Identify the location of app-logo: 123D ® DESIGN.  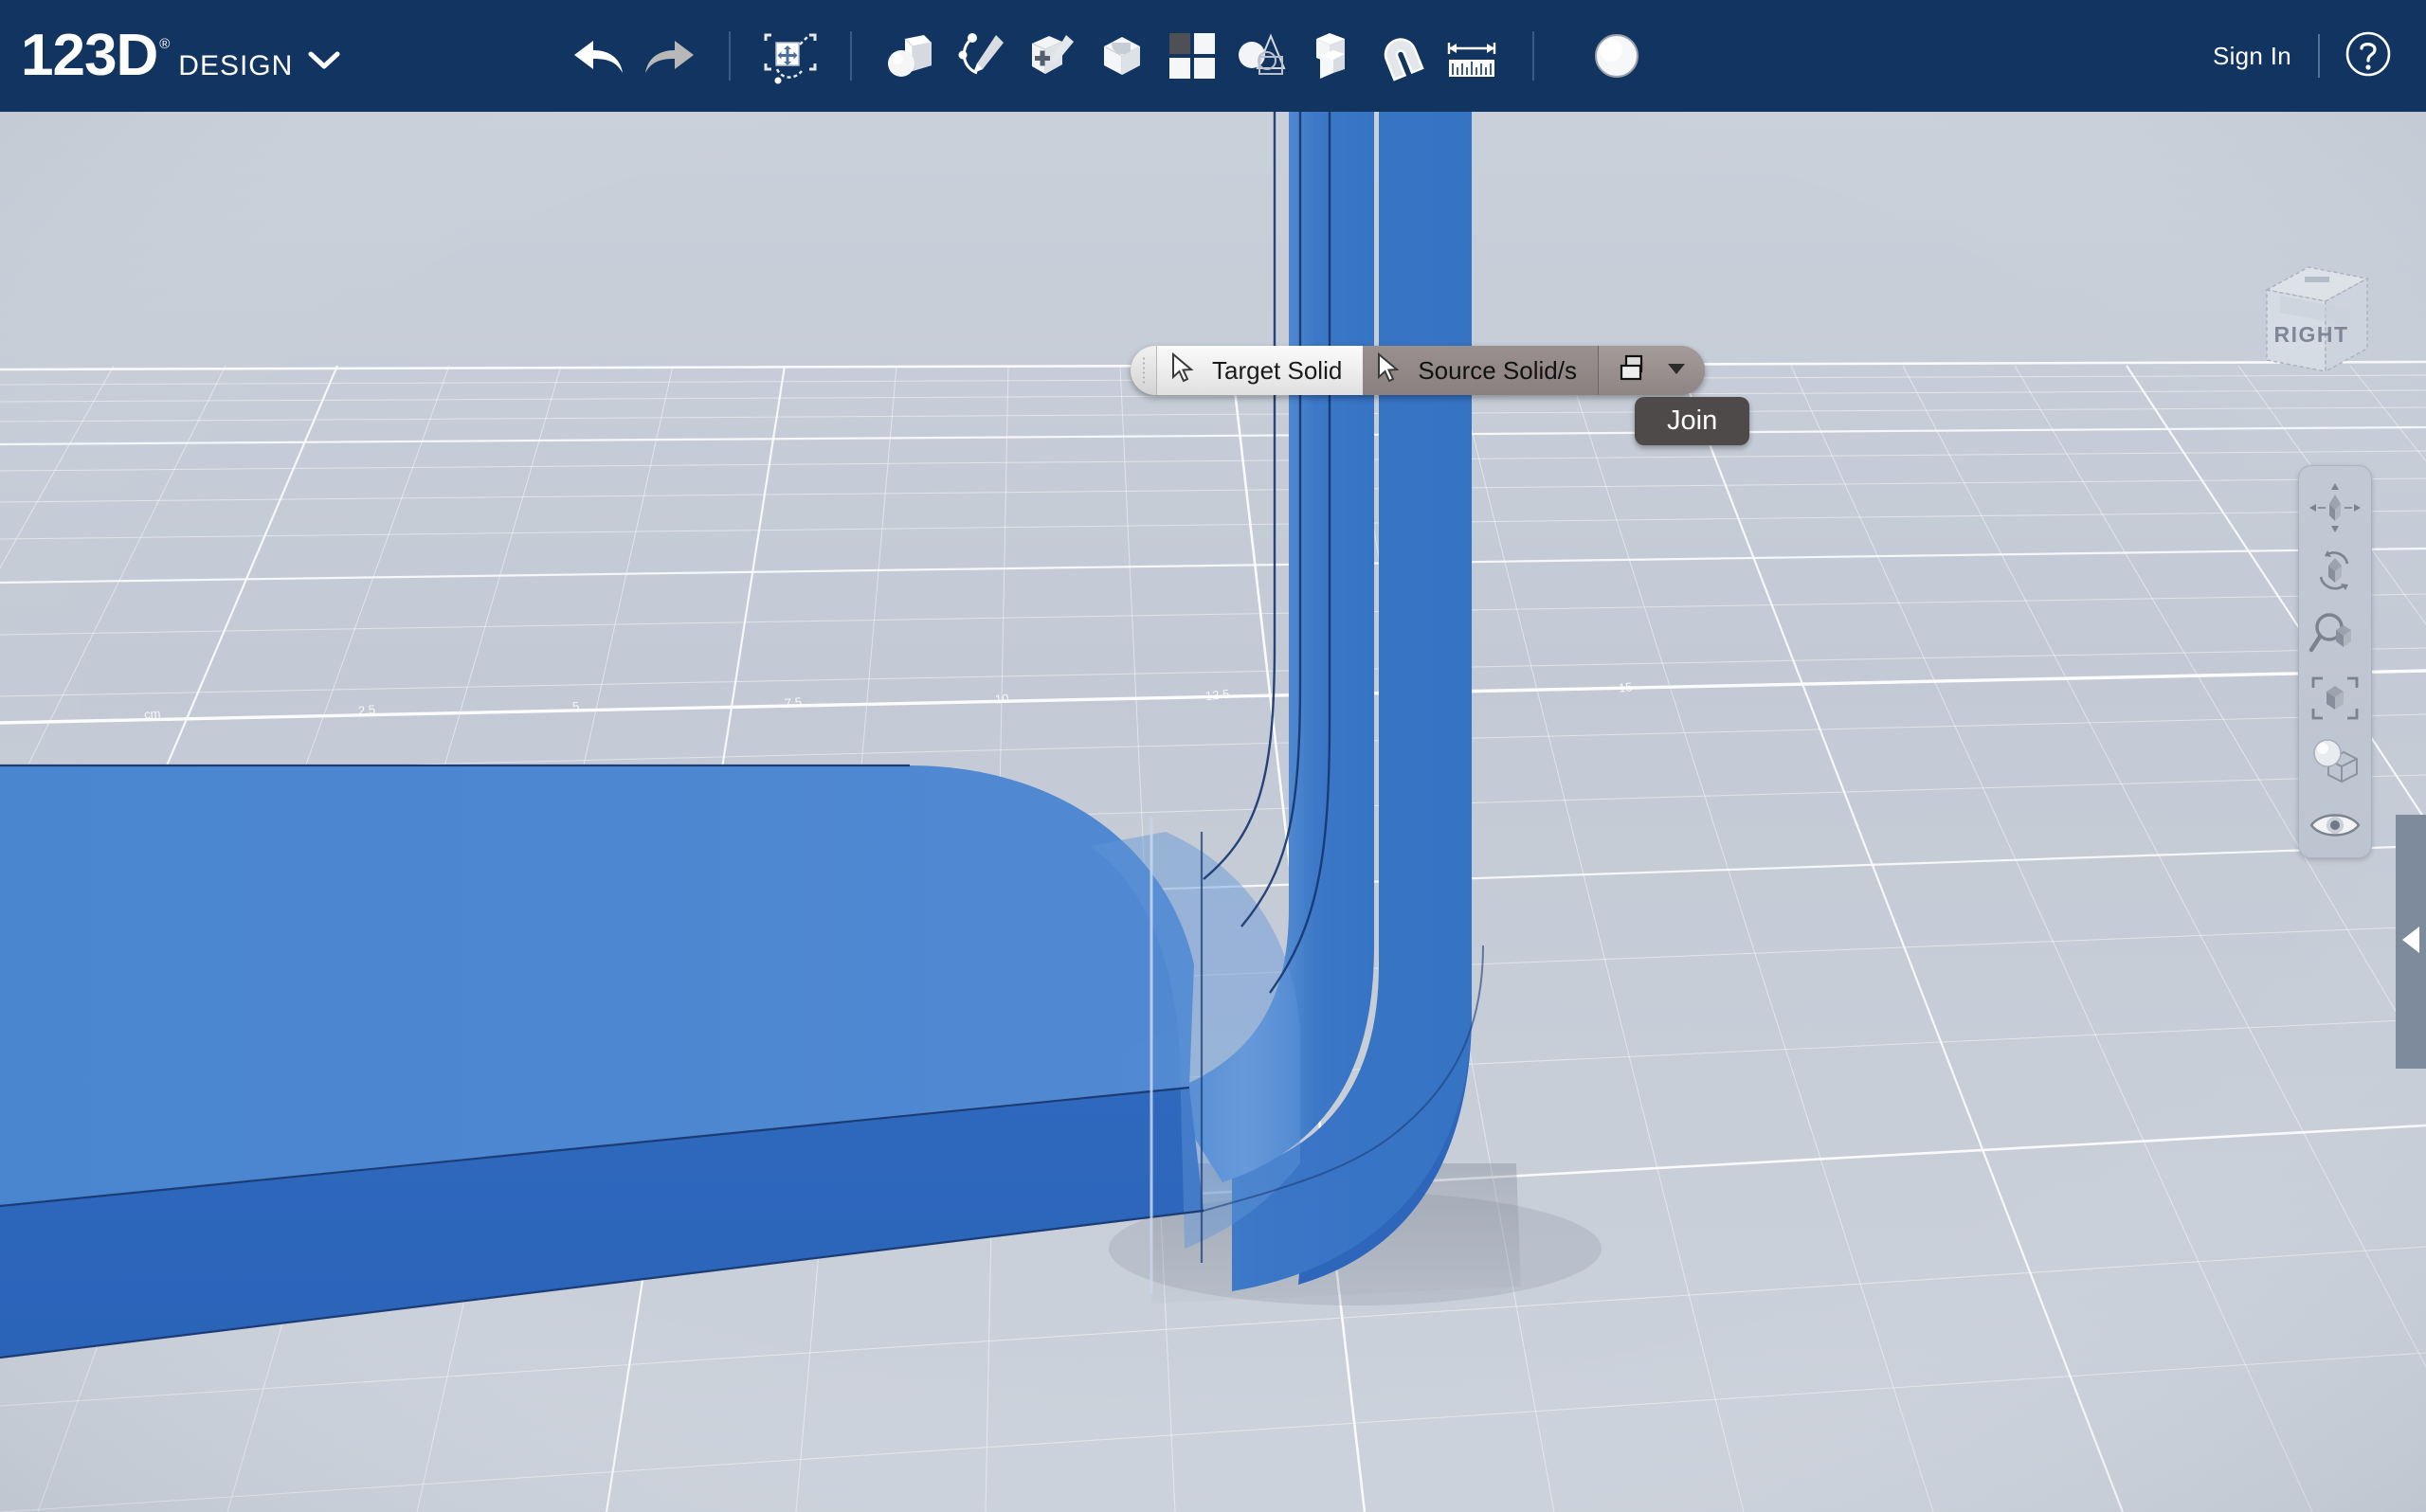
(180, 56).